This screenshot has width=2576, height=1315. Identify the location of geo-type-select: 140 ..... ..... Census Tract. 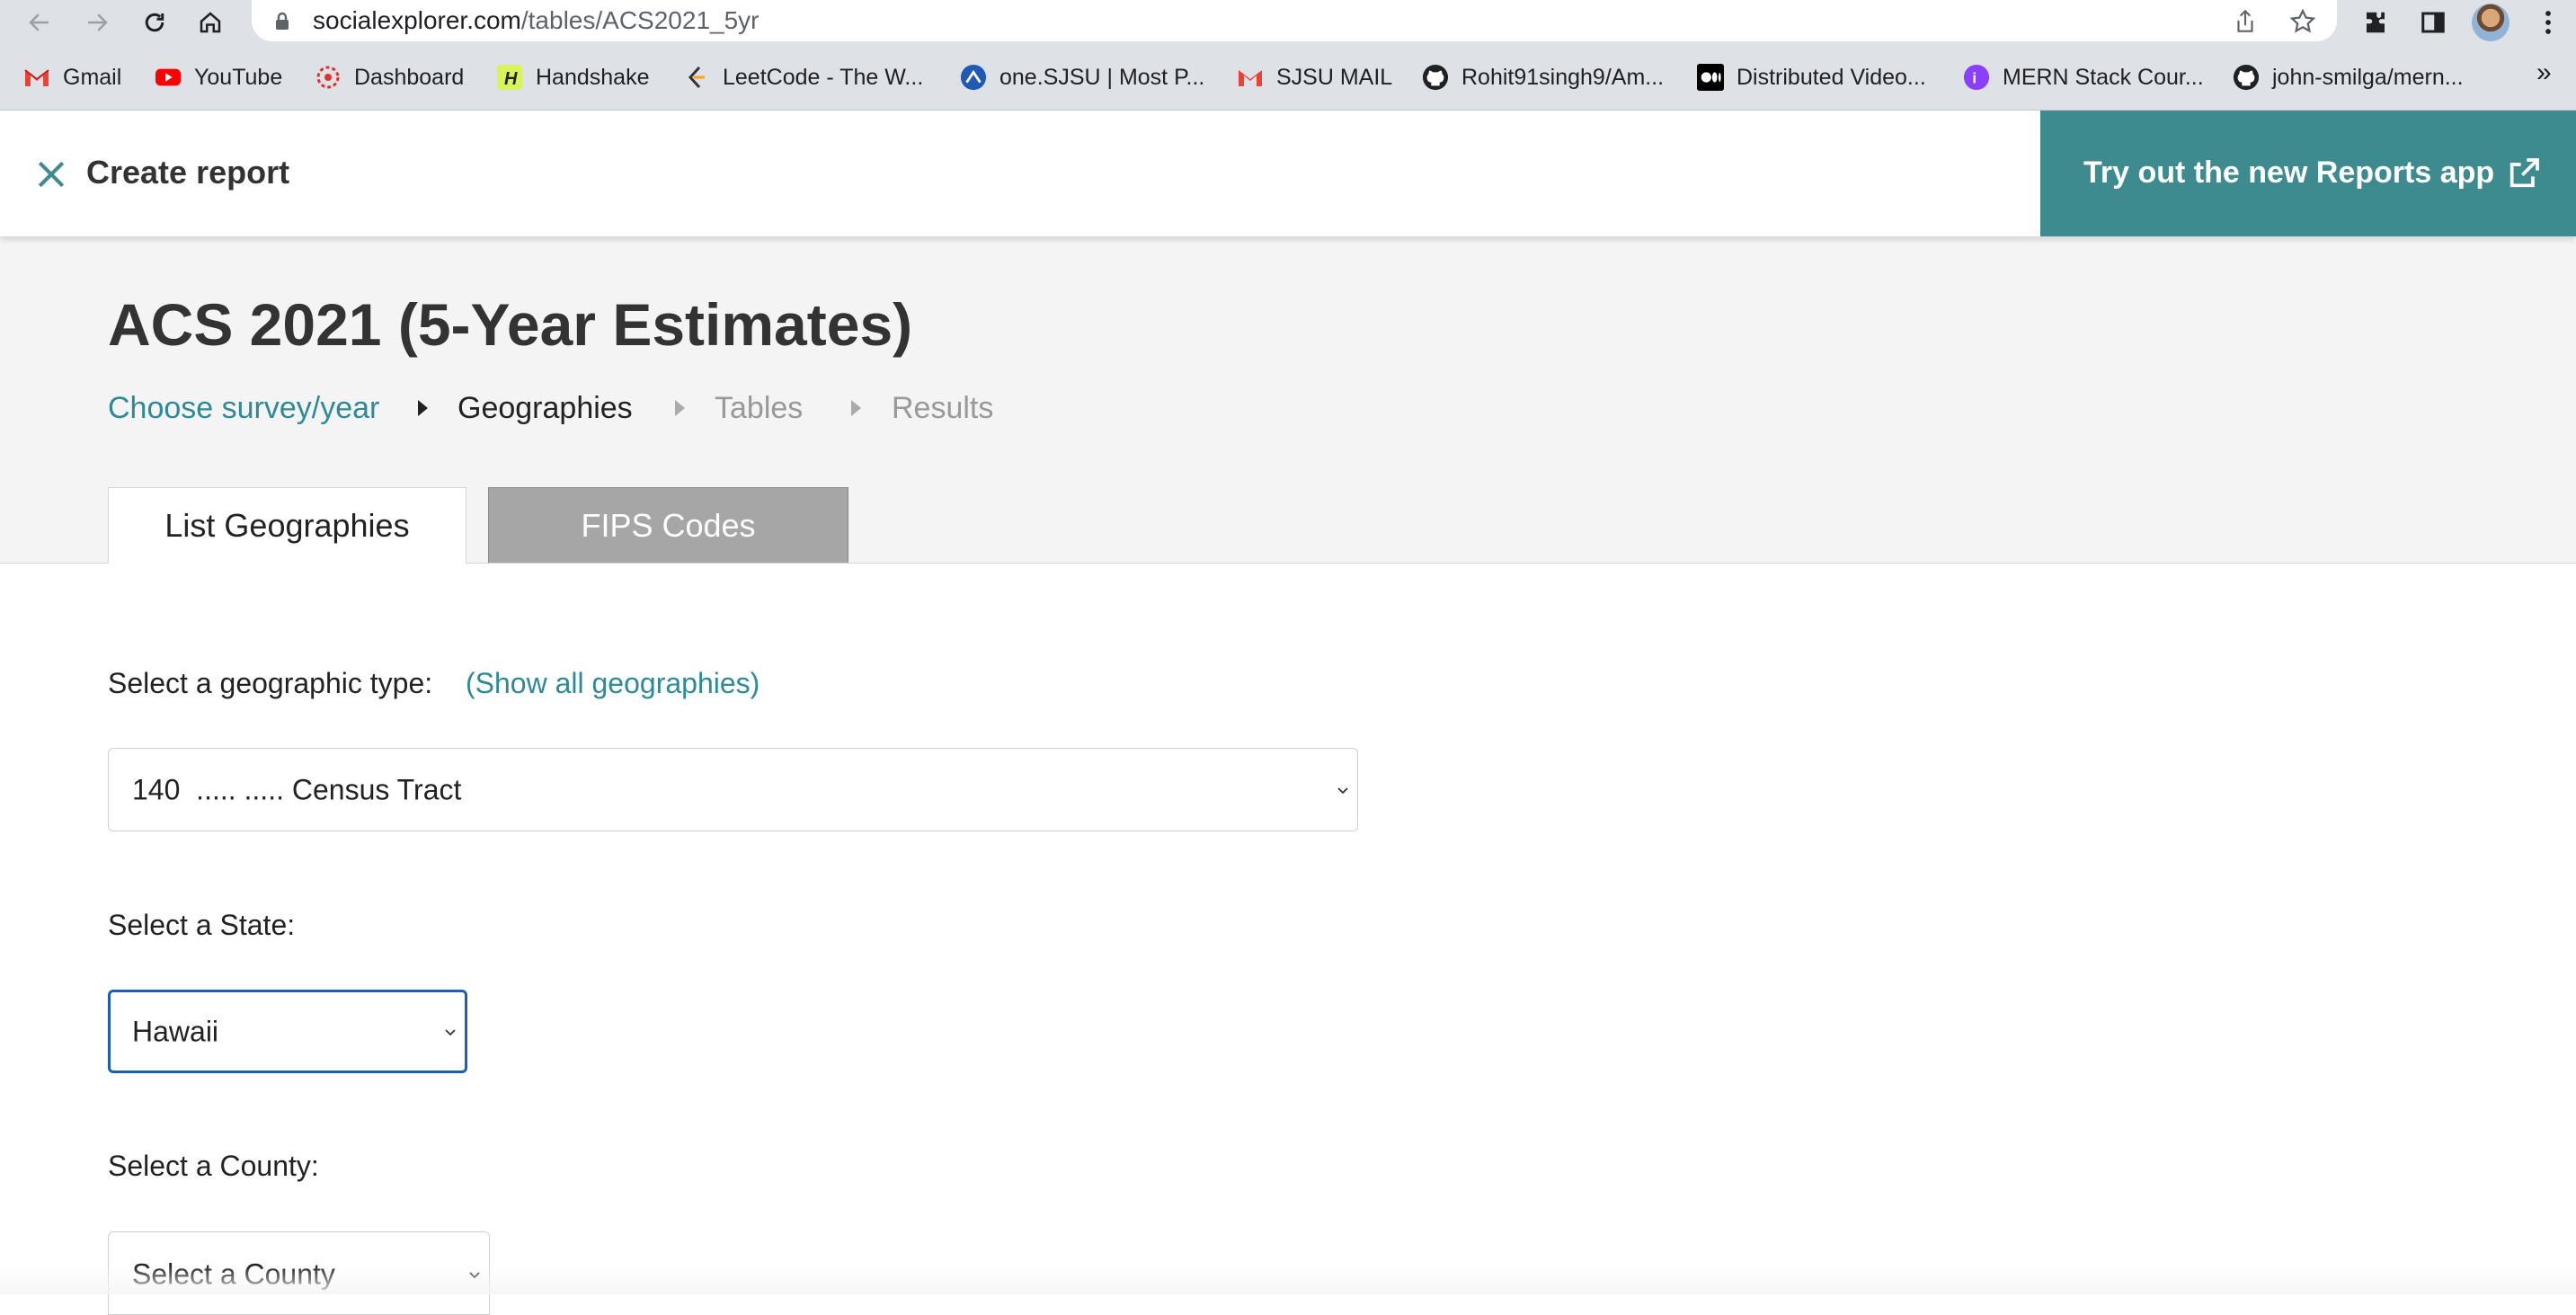
(733, 789).